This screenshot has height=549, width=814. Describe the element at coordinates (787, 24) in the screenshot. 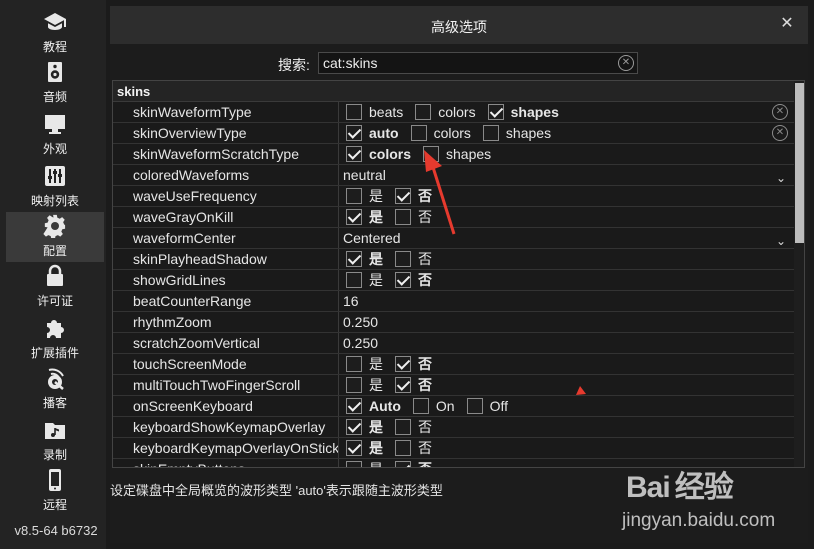

I see `close-icon: ✕` at that location.